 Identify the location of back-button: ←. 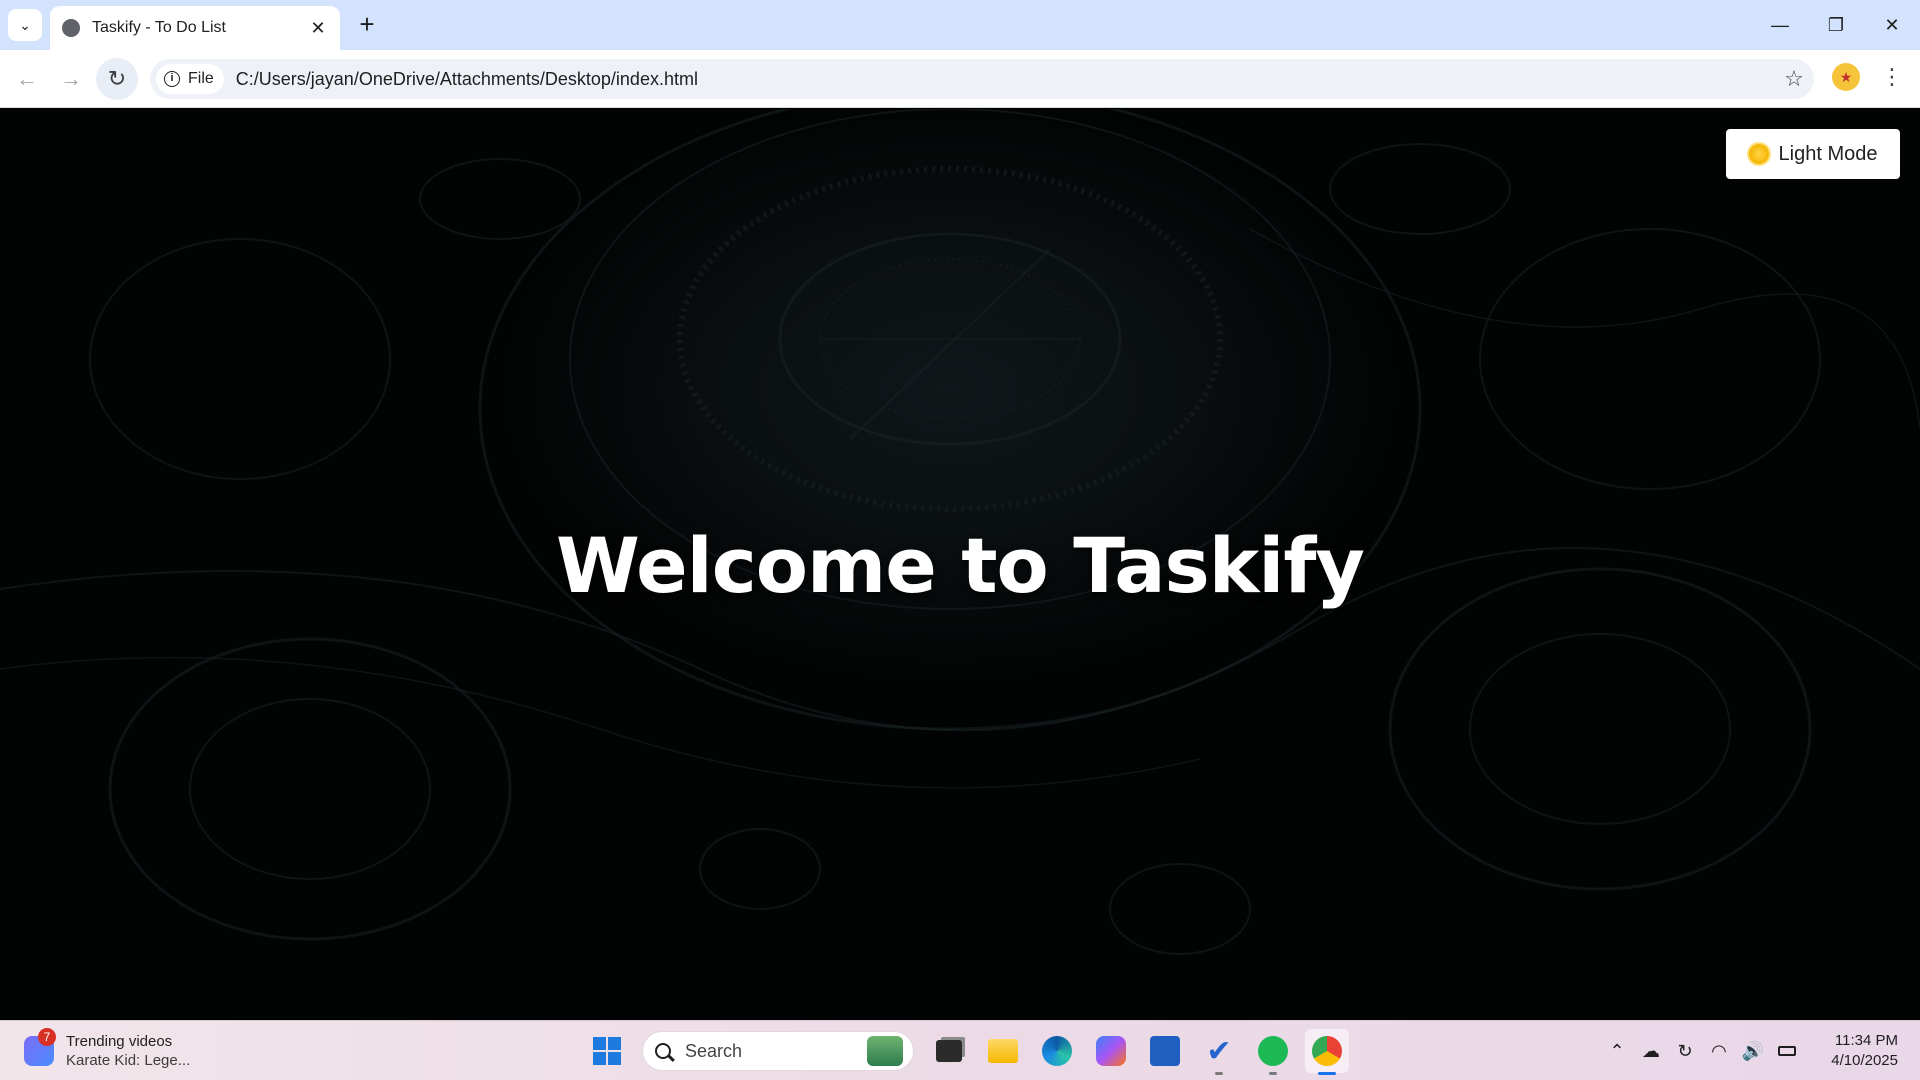
(27, 79).